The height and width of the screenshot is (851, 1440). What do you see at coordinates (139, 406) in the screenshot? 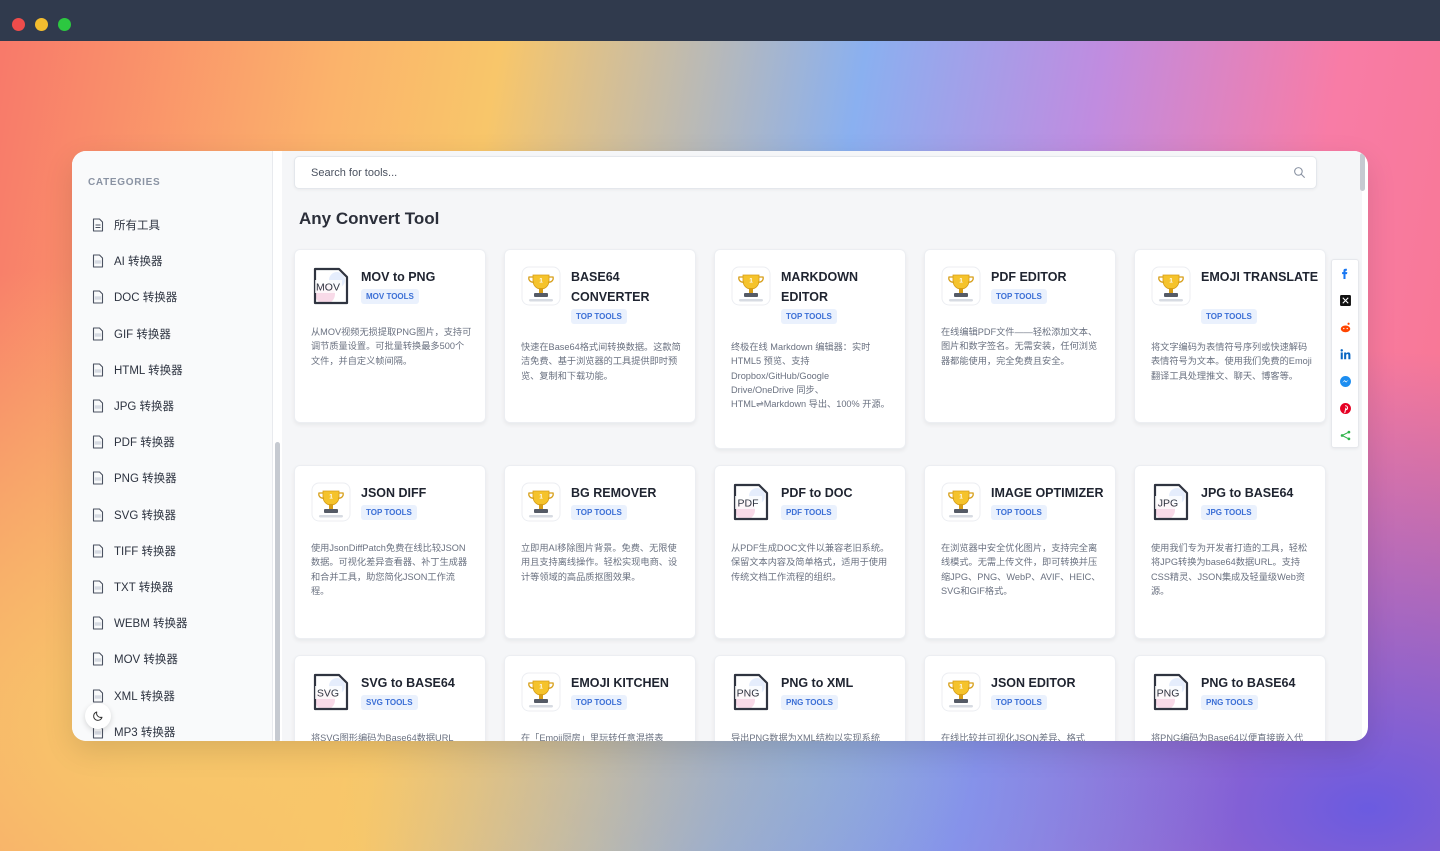
I see `sidebar-item: JPG 转换器` at bounding box center [139, 406].